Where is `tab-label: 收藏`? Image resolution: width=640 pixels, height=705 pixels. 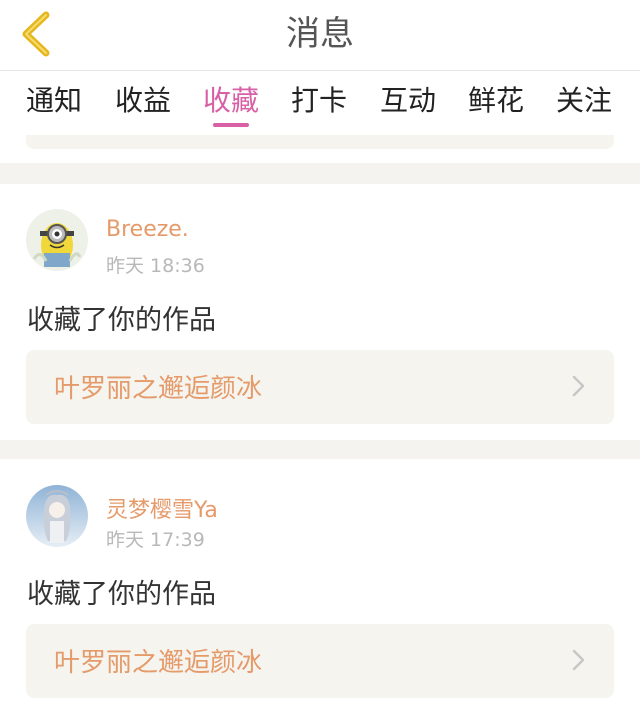 tab-label: 收藏 is located at coordinates (230, 100).